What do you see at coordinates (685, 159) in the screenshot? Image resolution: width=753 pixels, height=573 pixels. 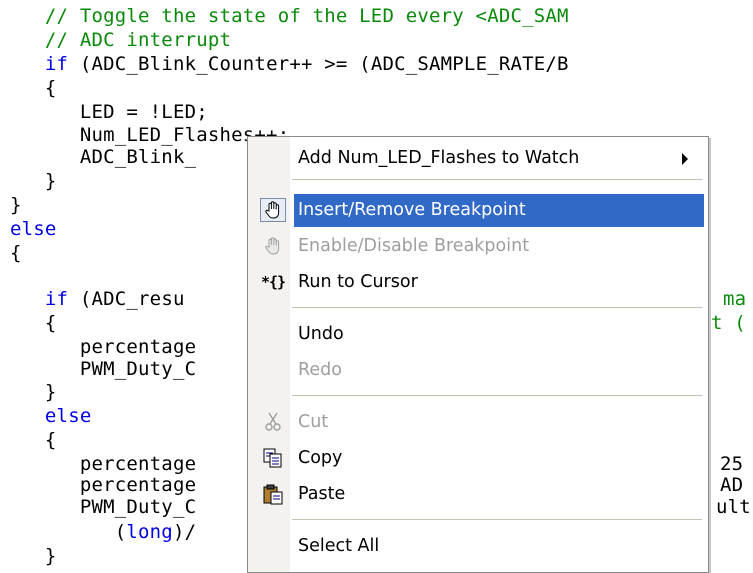 I see `submenu-arrow-icon` at bounding box center [685, 159].